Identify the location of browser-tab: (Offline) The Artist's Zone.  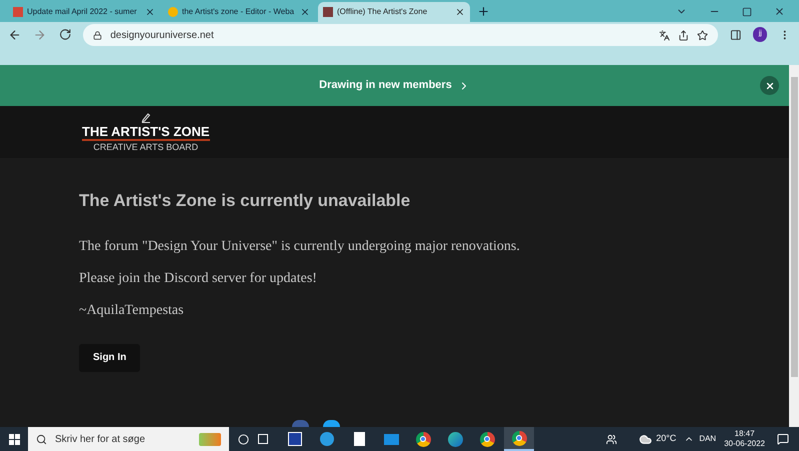
(394, 12).